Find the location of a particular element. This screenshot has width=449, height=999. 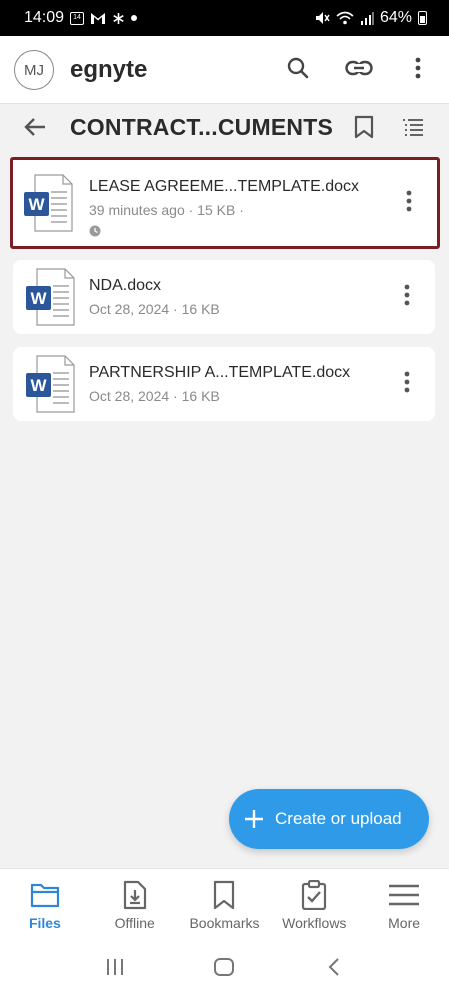

folder-icon is located at coordinates (45, 895).